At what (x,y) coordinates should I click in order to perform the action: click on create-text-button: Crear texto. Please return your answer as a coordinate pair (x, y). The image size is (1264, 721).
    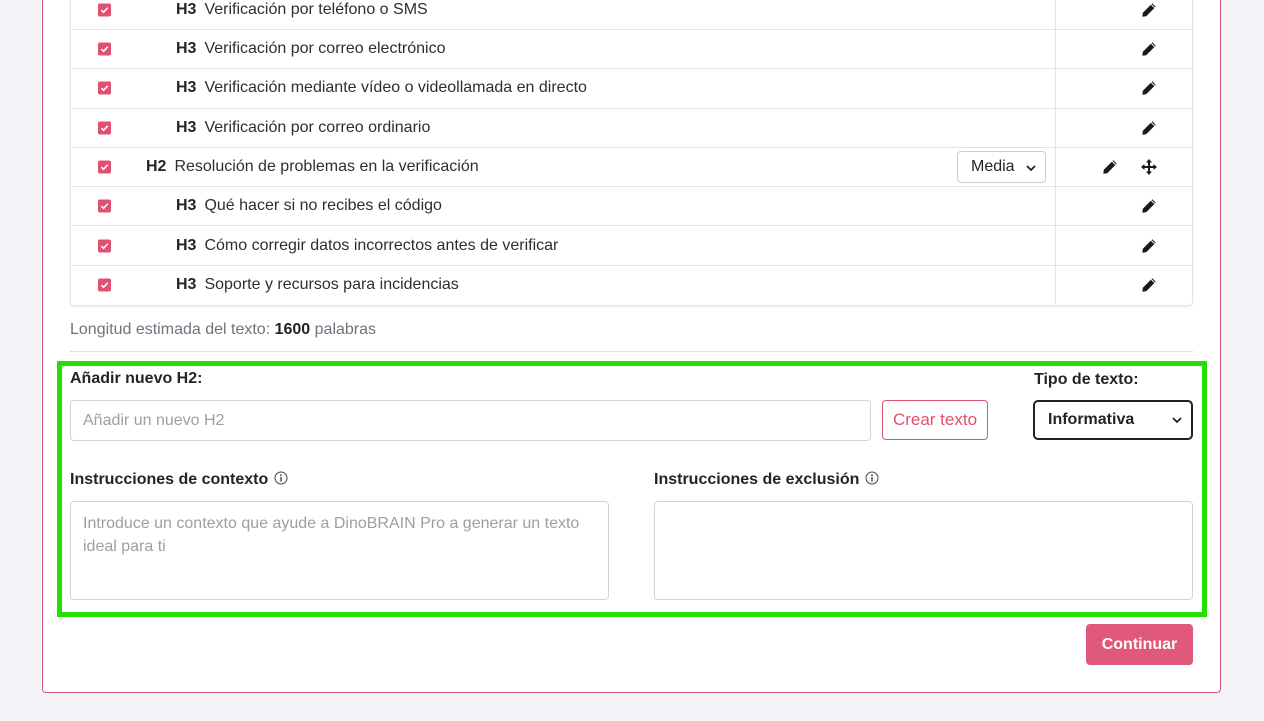
    Looking at the image, I should click on (935, 420).